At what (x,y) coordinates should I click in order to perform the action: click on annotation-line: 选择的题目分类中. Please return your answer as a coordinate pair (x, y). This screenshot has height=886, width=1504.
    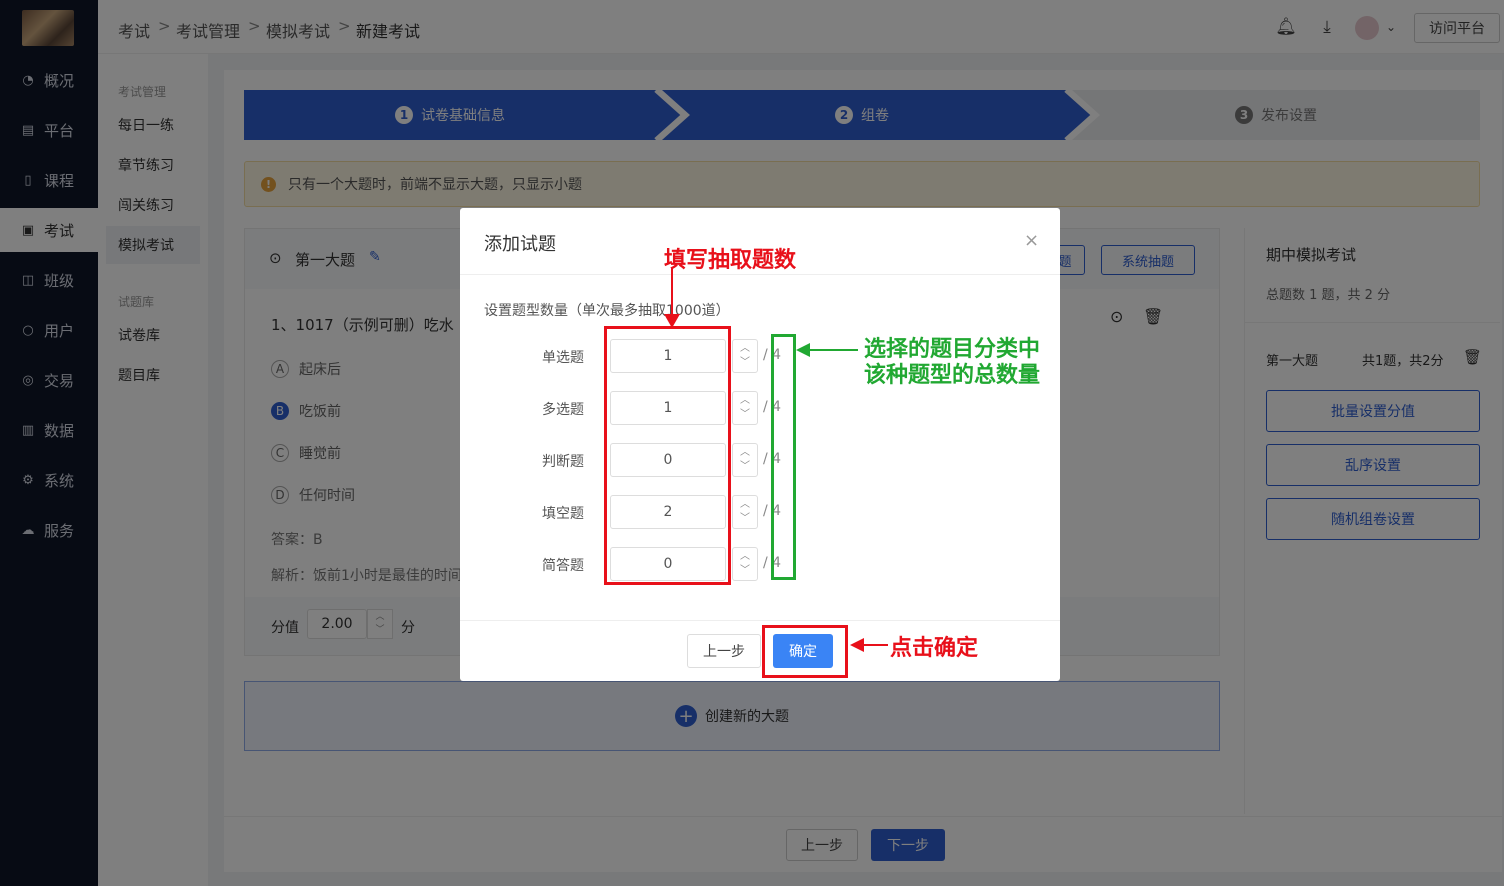
    Looking at the image, I should click on (952, 349).